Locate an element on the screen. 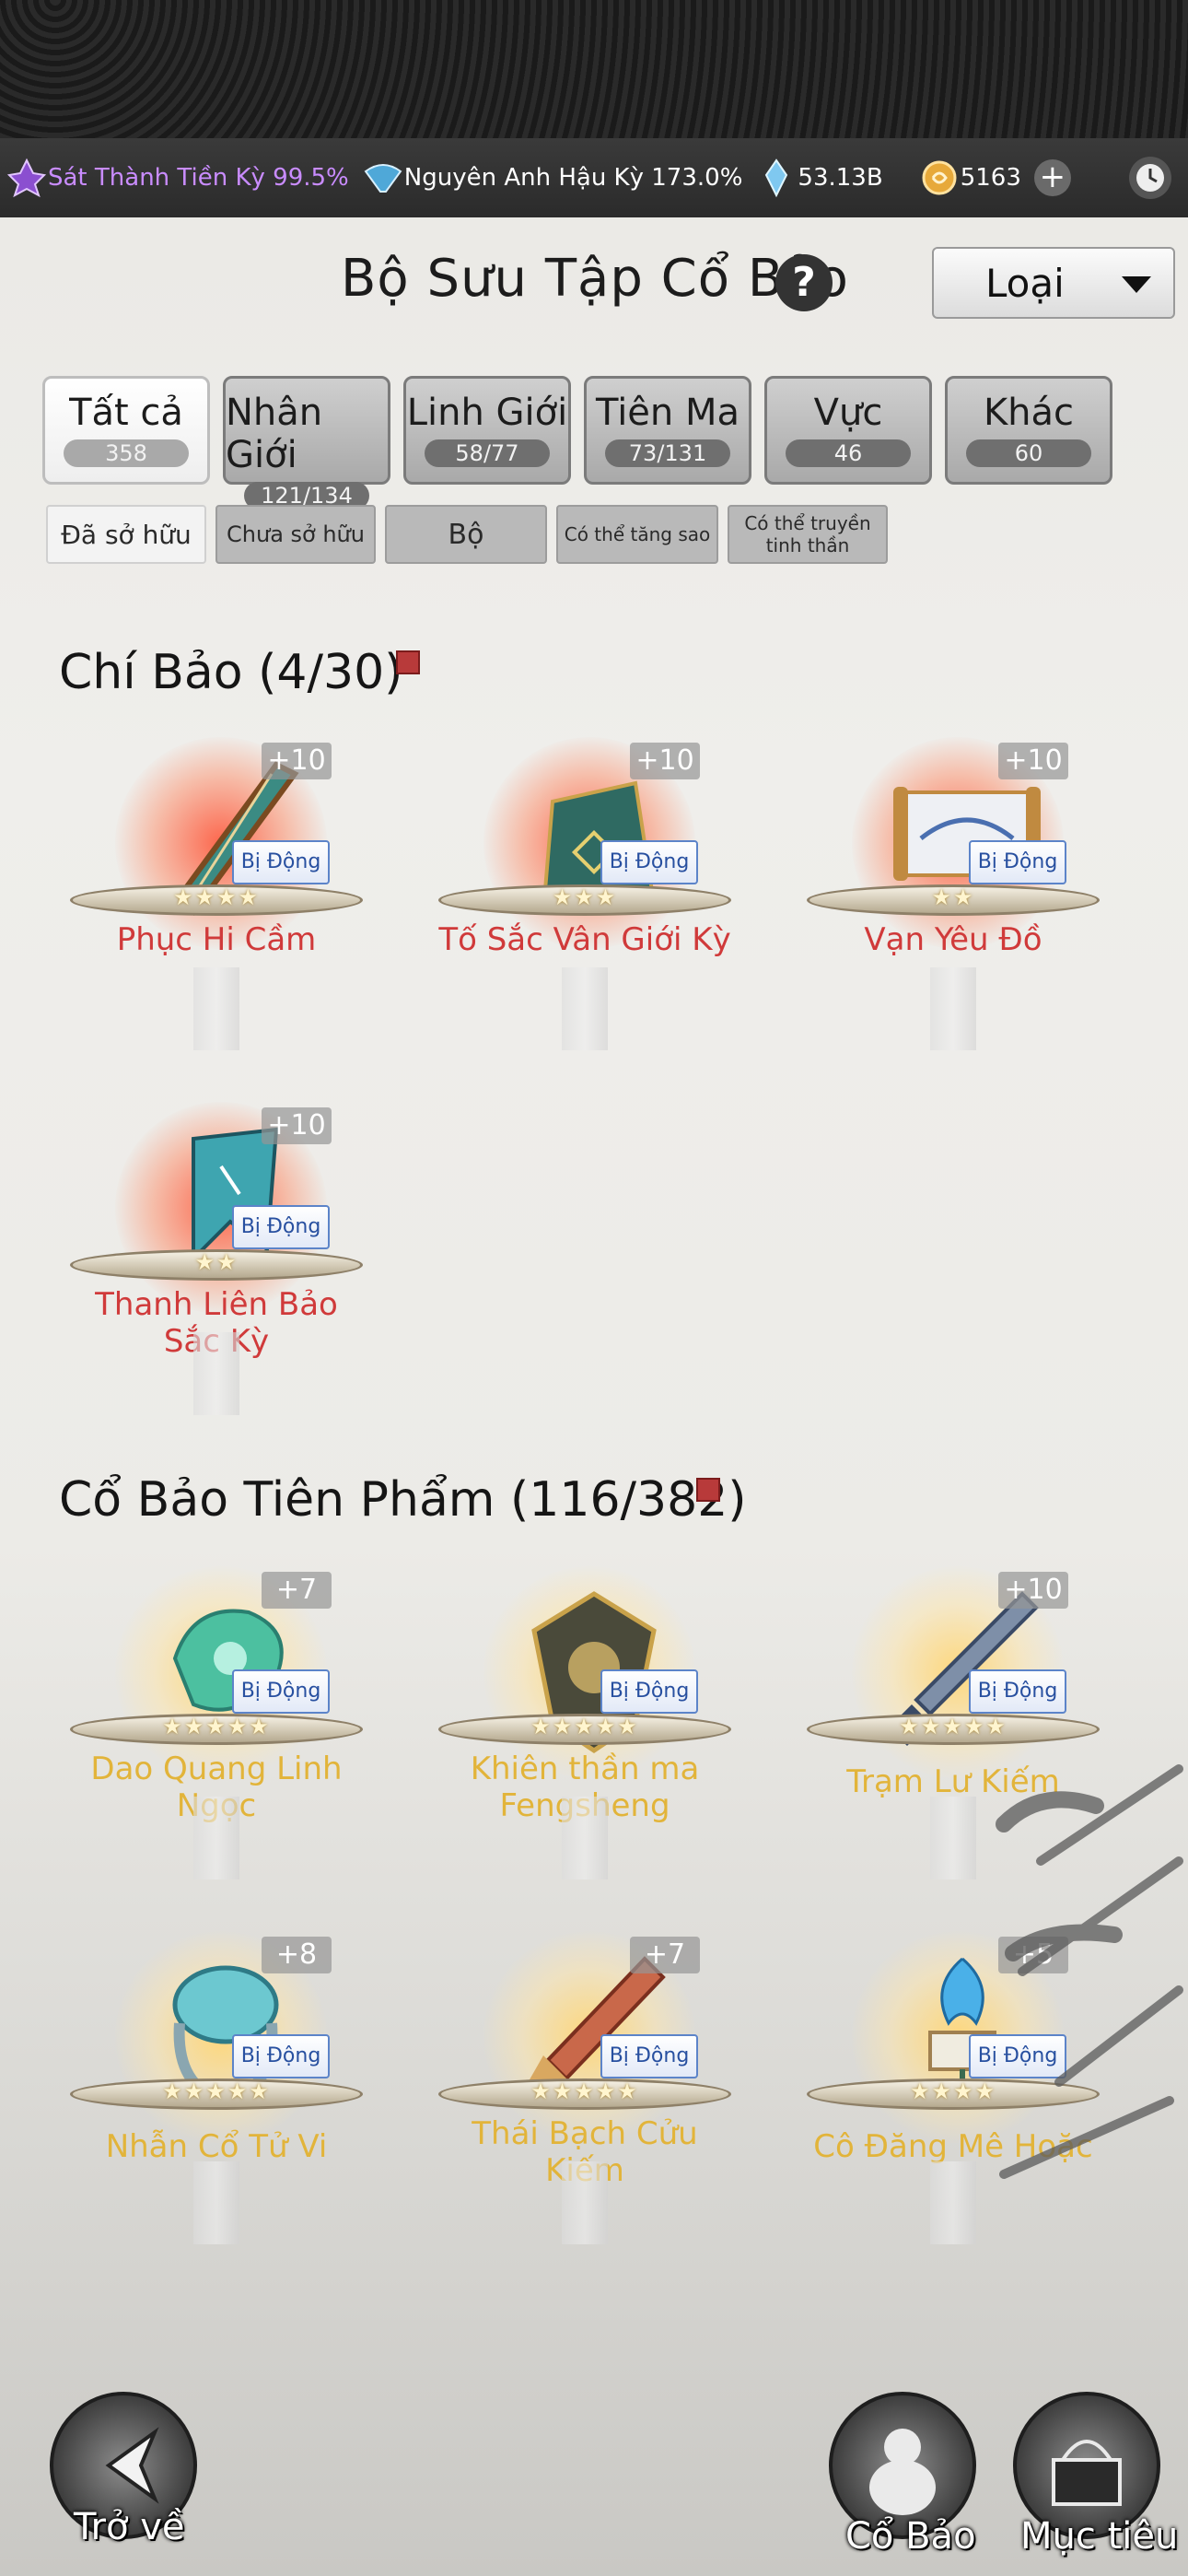 The height and width of the screenshot is (2576, 1188). tab-nhan-gioi: Nhân Giới 121/134 is located at coordinates (306, 442).